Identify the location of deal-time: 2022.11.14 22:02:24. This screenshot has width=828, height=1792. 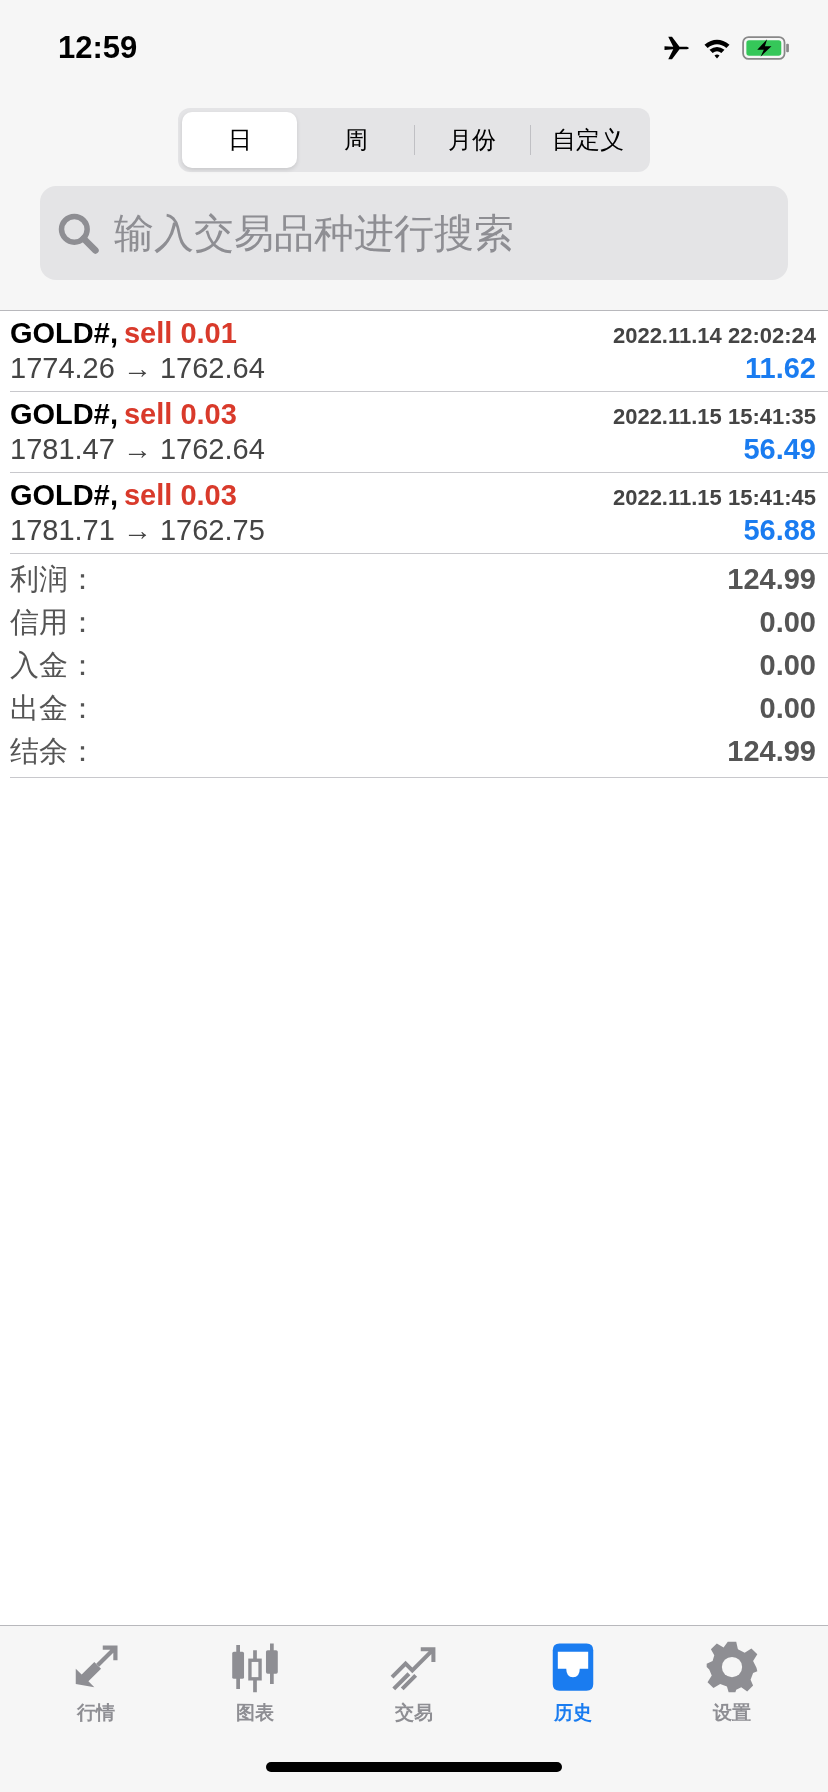
(714, 336).